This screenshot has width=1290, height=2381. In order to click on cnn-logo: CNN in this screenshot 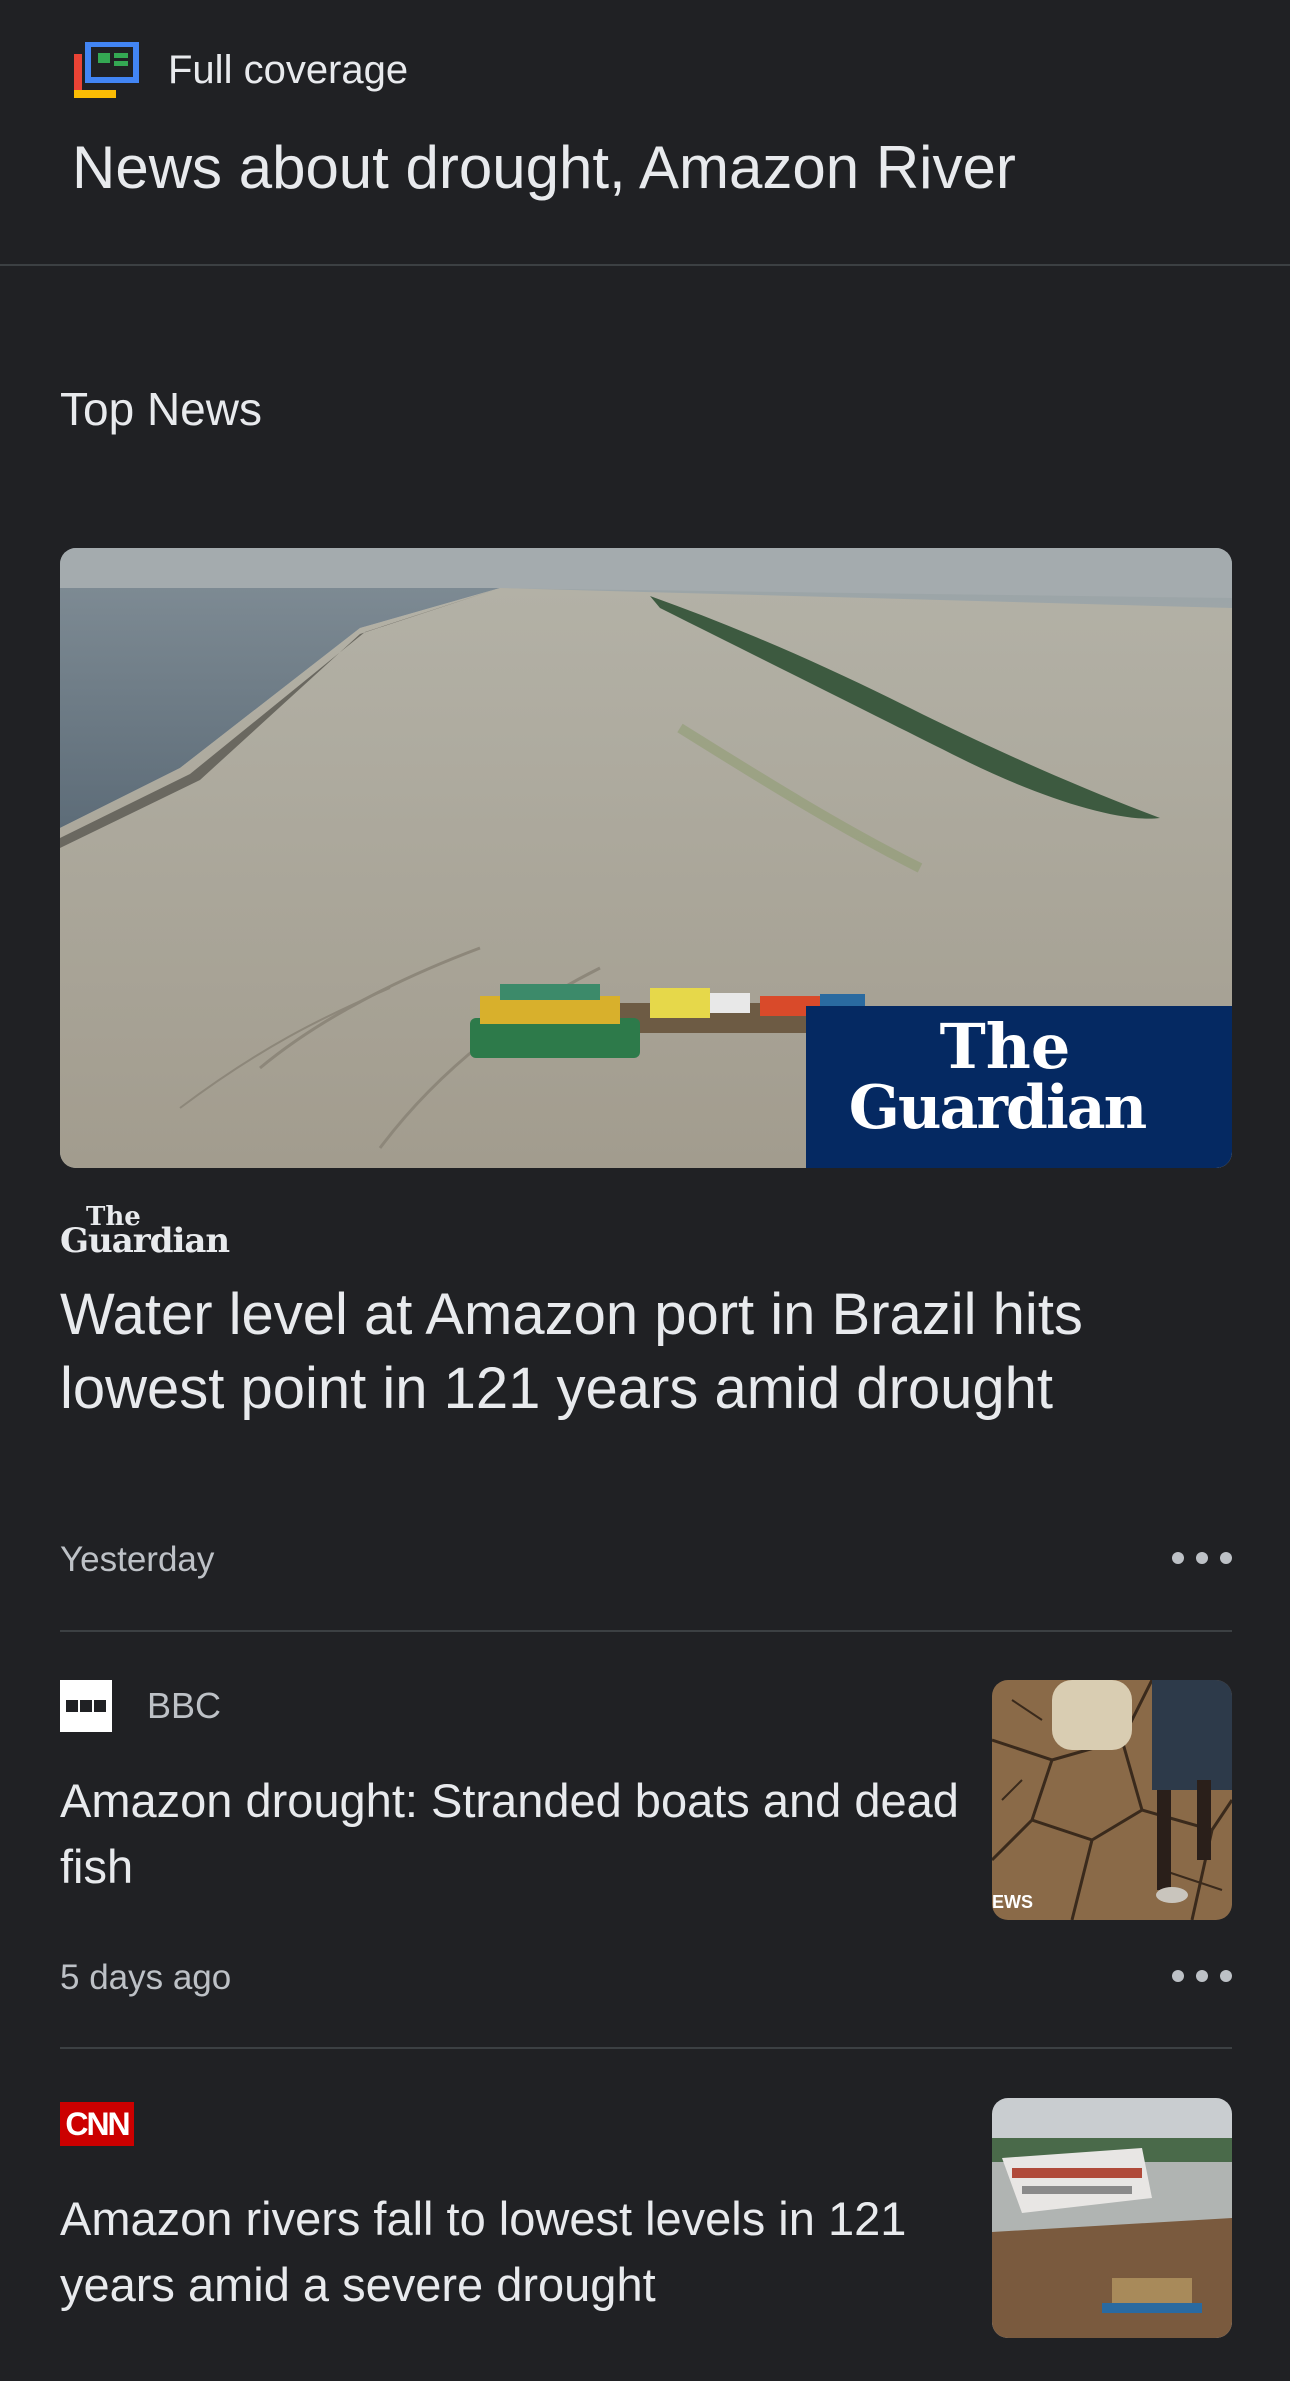, I will do `click(97, 2124)`.